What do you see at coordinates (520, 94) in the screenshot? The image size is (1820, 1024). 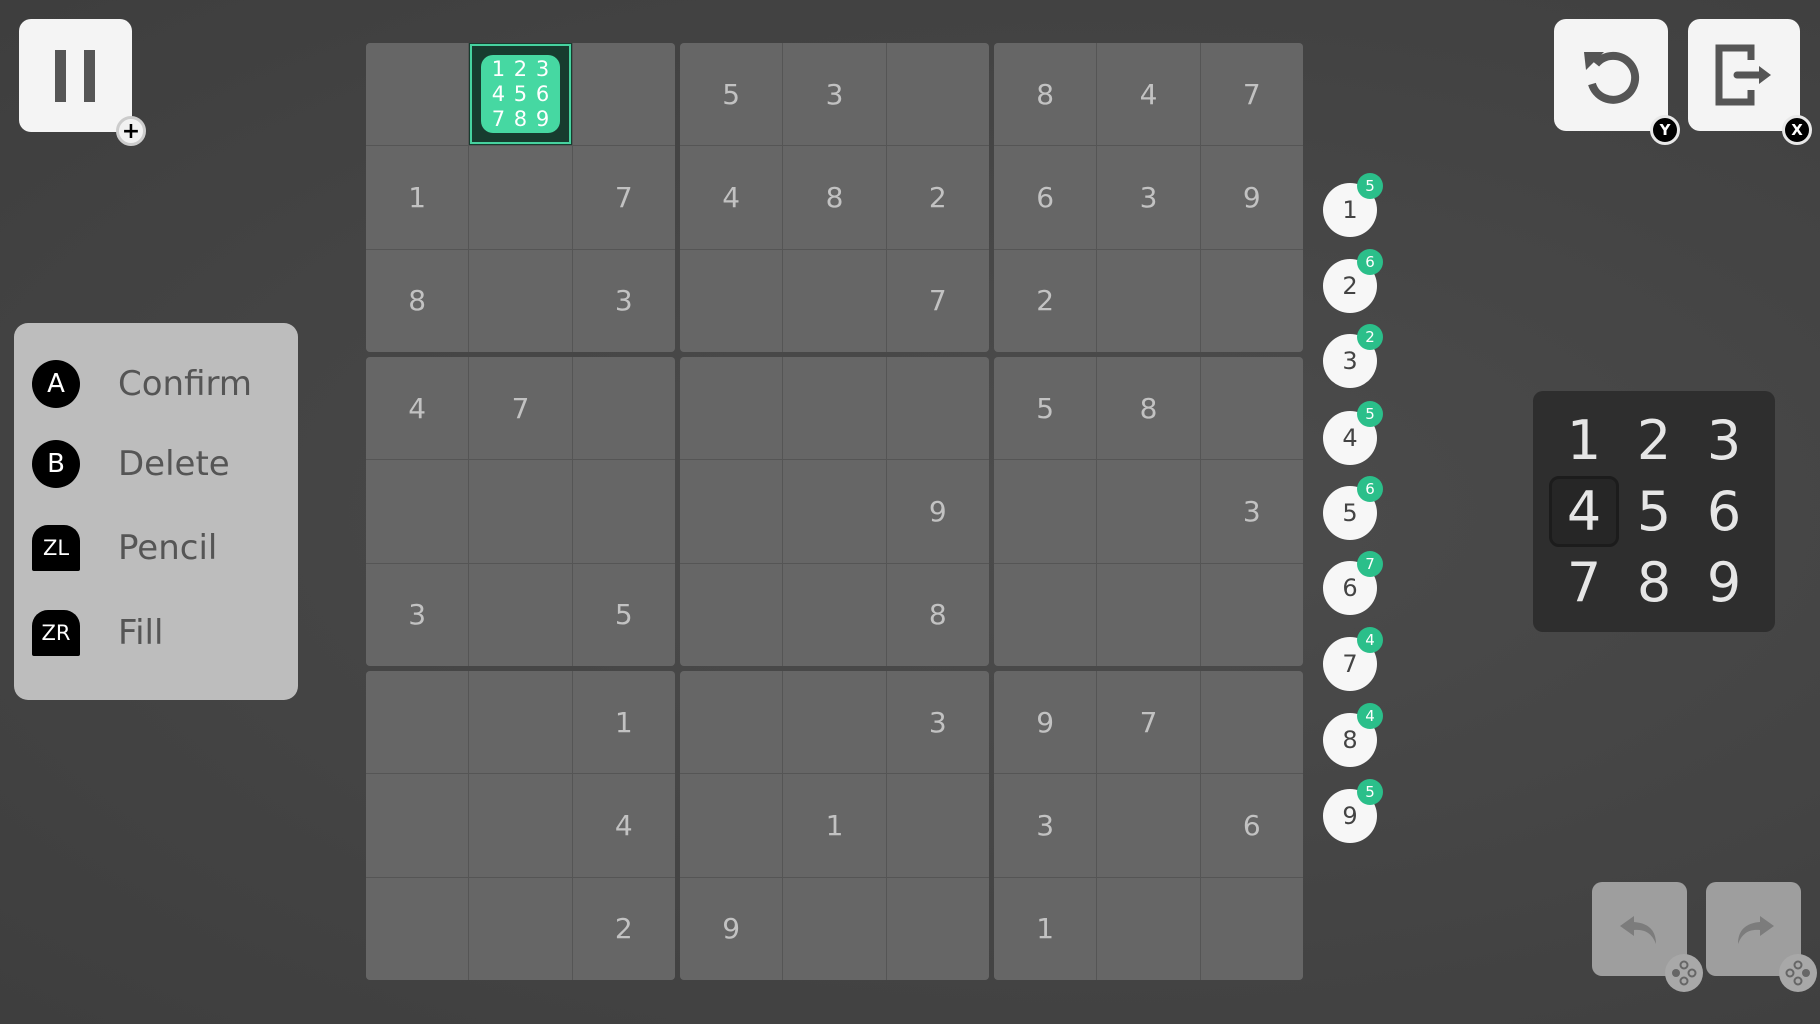 I see `selected-cell: 123 456 789` at bounding box center [520, 94].